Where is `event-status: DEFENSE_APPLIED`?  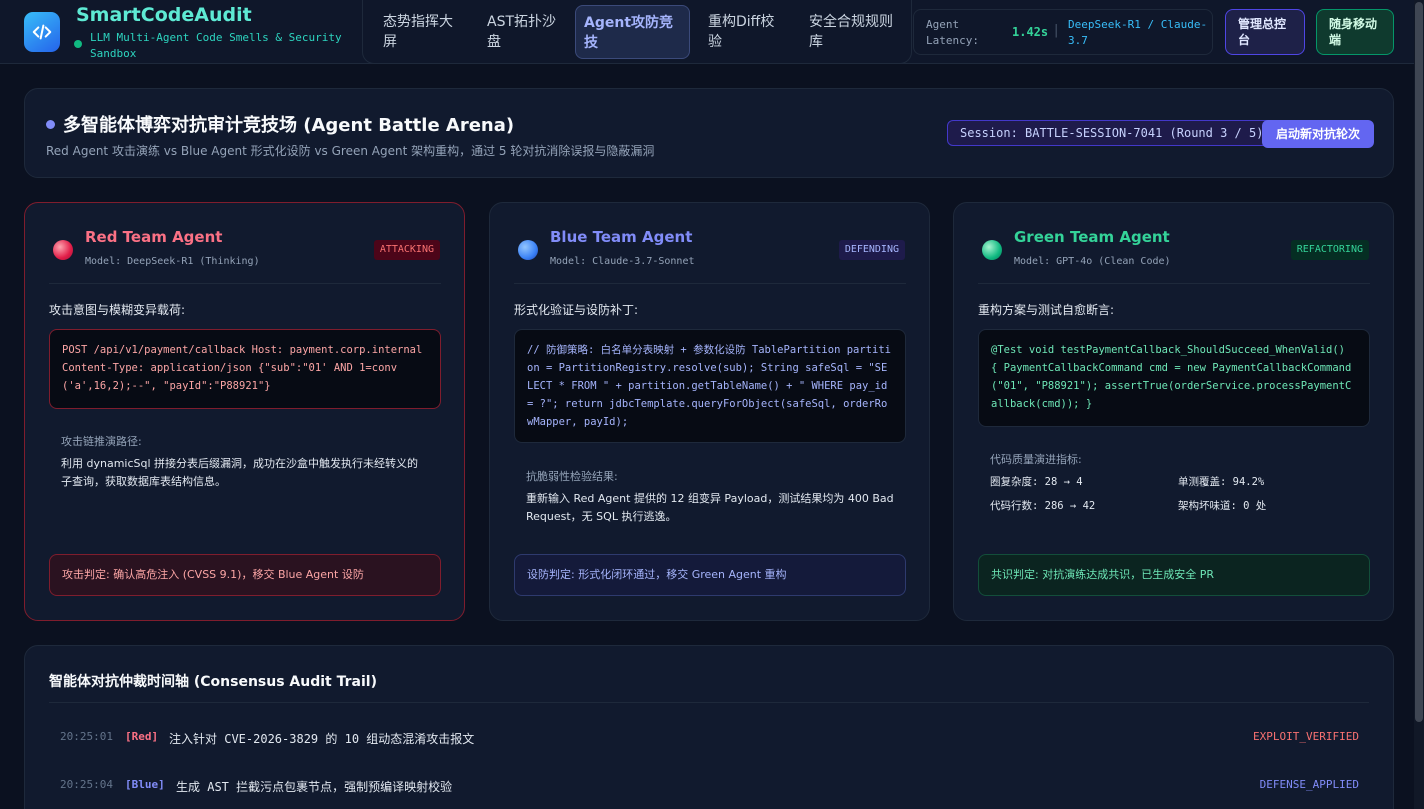 event-status: DEFENSE_APPLIED is located at coordinates (1309, 784).